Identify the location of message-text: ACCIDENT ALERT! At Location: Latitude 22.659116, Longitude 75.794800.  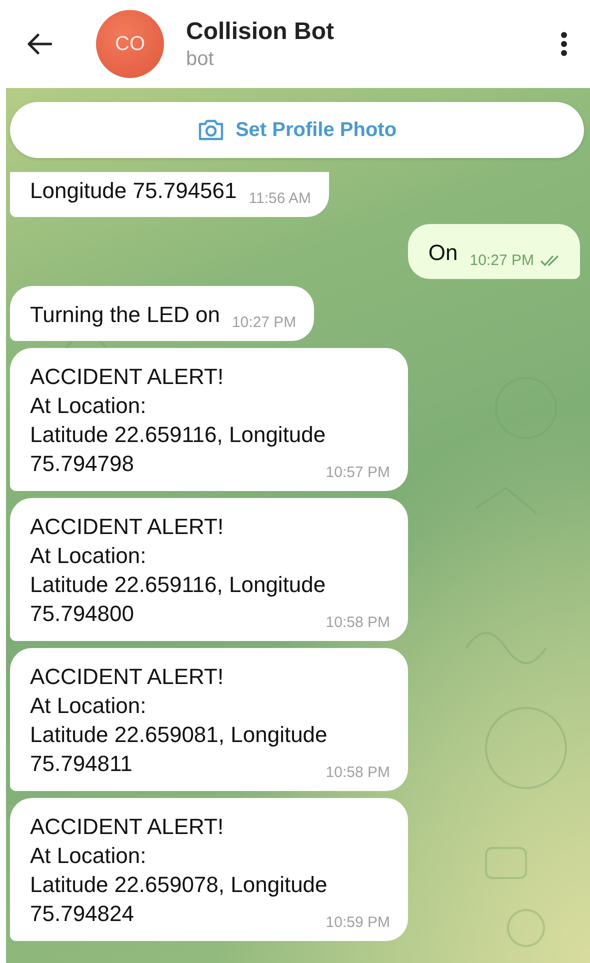
(178, 570).